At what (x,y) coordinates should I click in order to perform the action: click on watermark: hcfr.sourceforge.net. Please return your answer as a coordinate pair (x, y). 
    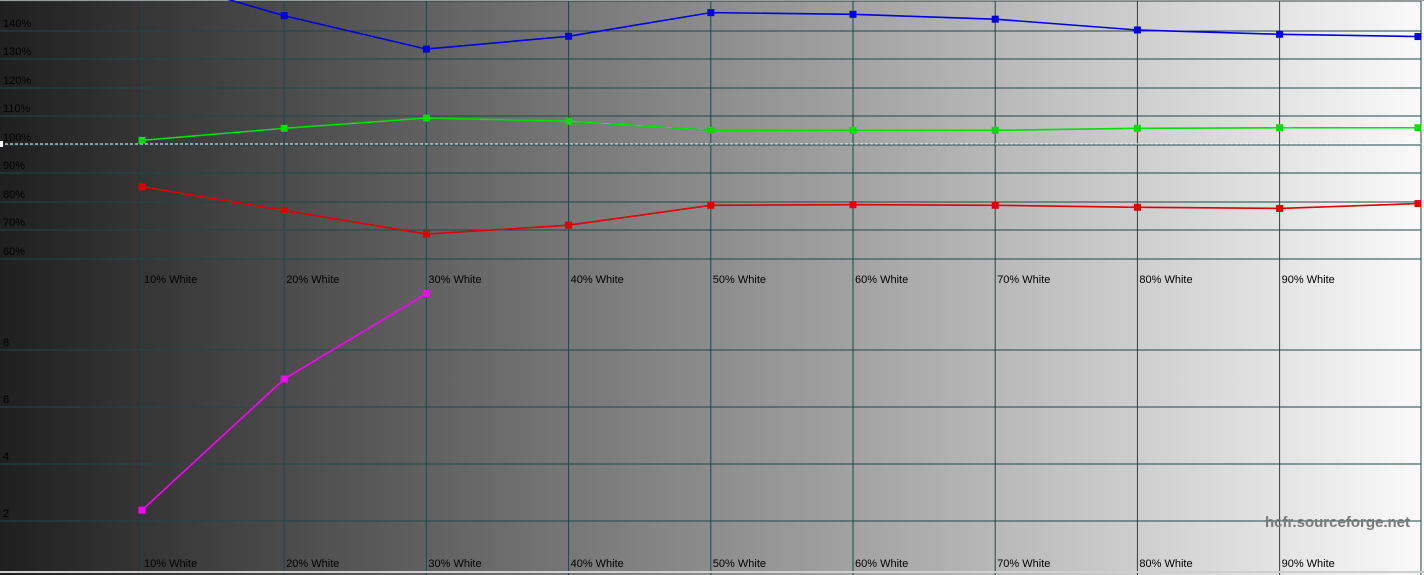
    Looking at the image, I should click on (1337, 522).